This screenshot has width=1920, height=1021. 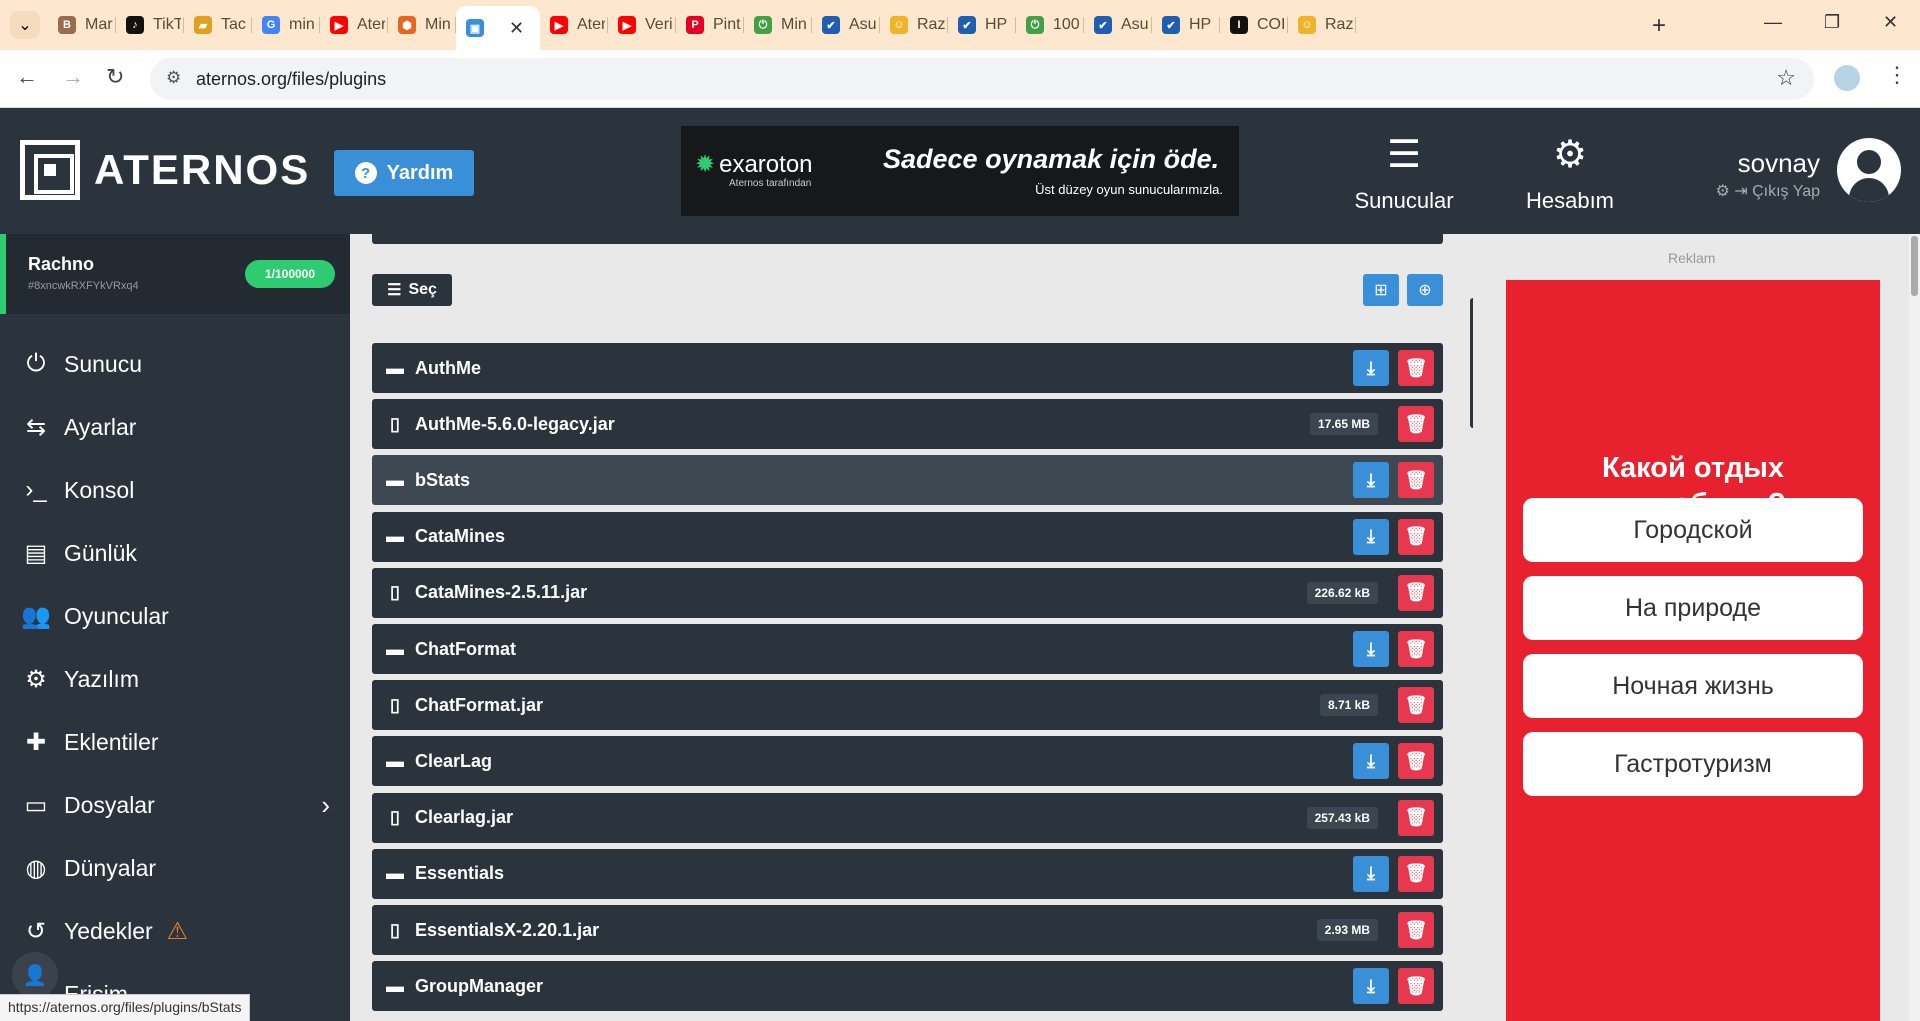 I want to click on file-name: CataMines-2.5.11.jar, so click(x=861, y=592).